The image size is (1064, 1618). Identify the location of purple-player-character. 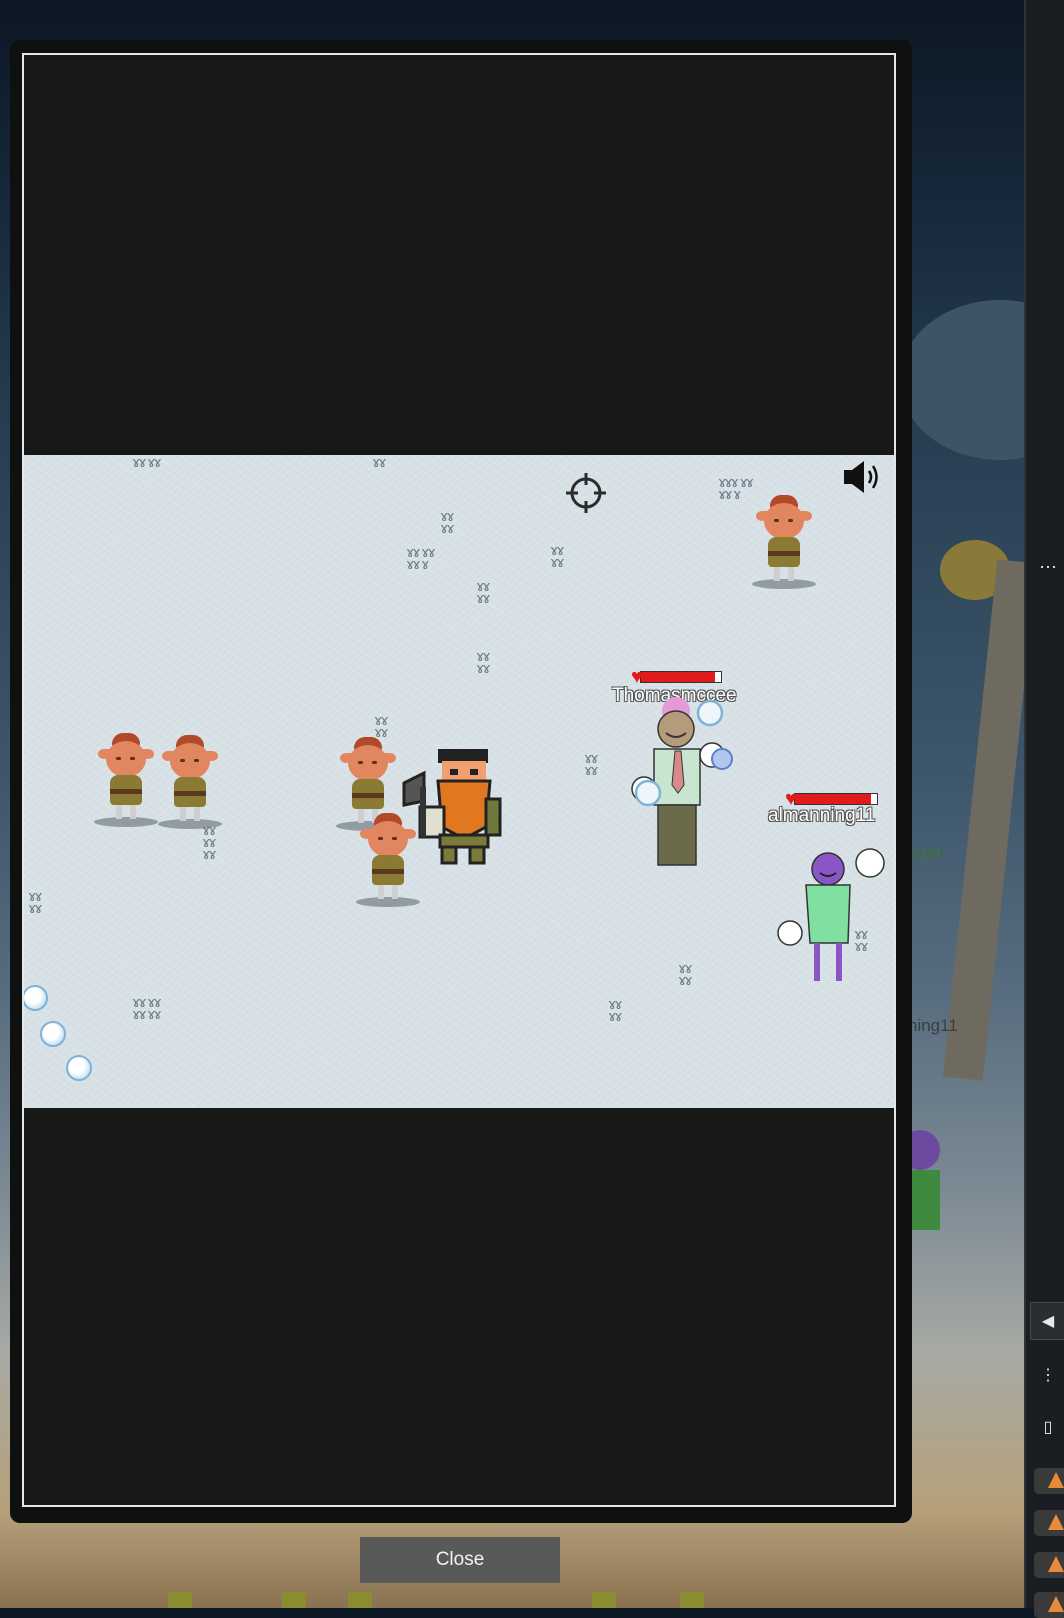
(831, 914).